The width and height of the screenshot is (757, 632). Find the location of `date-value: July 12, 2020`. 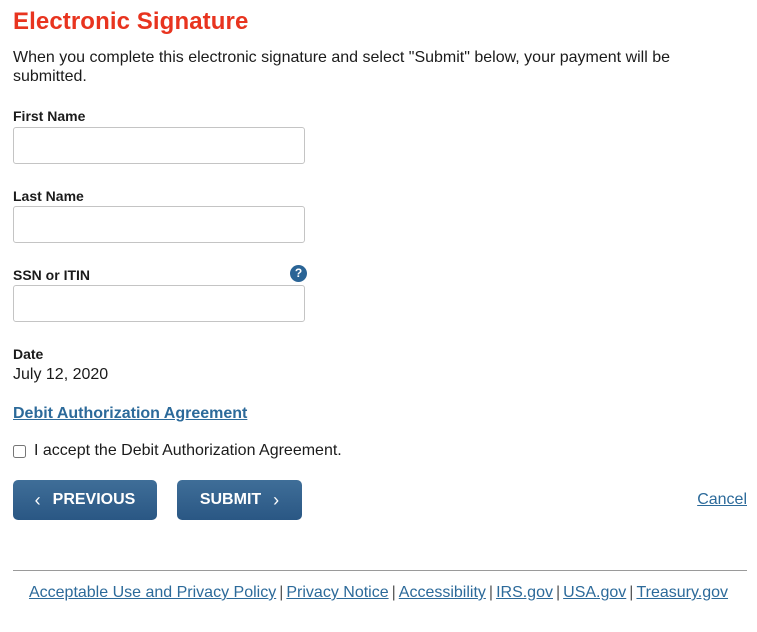

date-value: July 12, 2020 is located at coordinates (61, 374).